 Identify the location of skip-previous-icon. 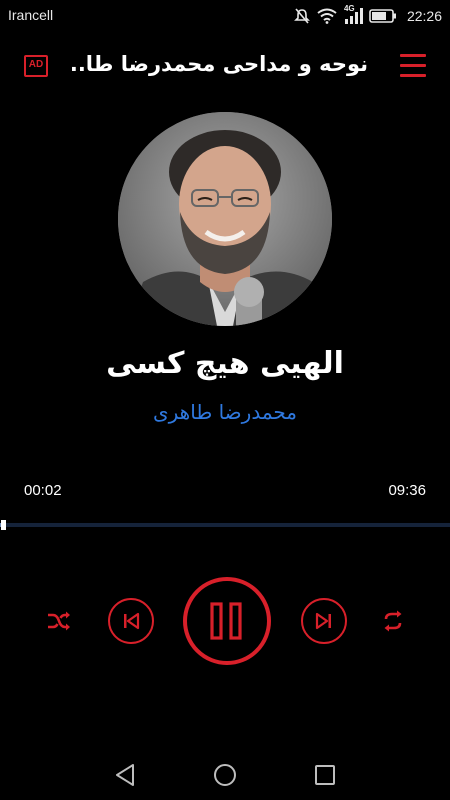
(132, 621).